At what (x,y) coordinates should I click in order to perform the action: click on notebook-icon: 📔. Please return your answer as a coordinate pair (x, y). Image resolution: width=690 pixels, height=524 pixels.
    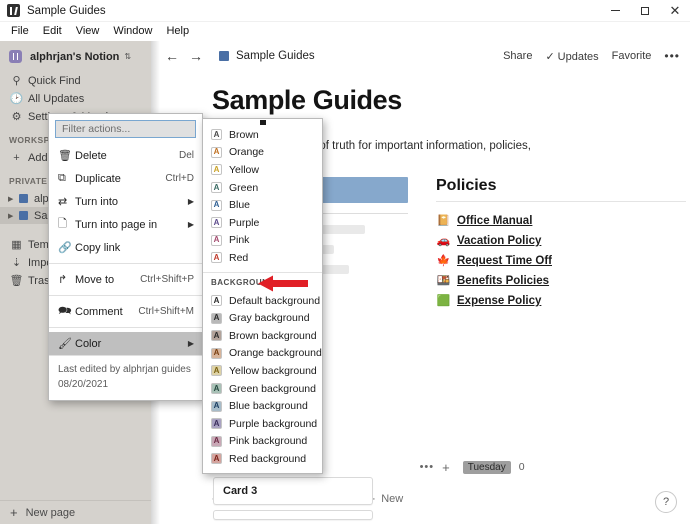
    Looking at the image, I should click on (443, 221).